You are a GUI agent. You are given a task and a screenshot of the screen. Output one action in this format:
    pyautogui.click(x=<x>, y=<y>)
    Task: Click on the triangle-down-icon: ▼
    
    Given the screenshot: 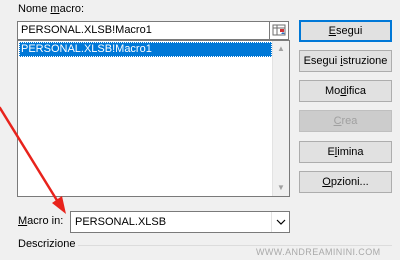 What is the action you would take?
    pyautogui.click(x=281, y=188)
    